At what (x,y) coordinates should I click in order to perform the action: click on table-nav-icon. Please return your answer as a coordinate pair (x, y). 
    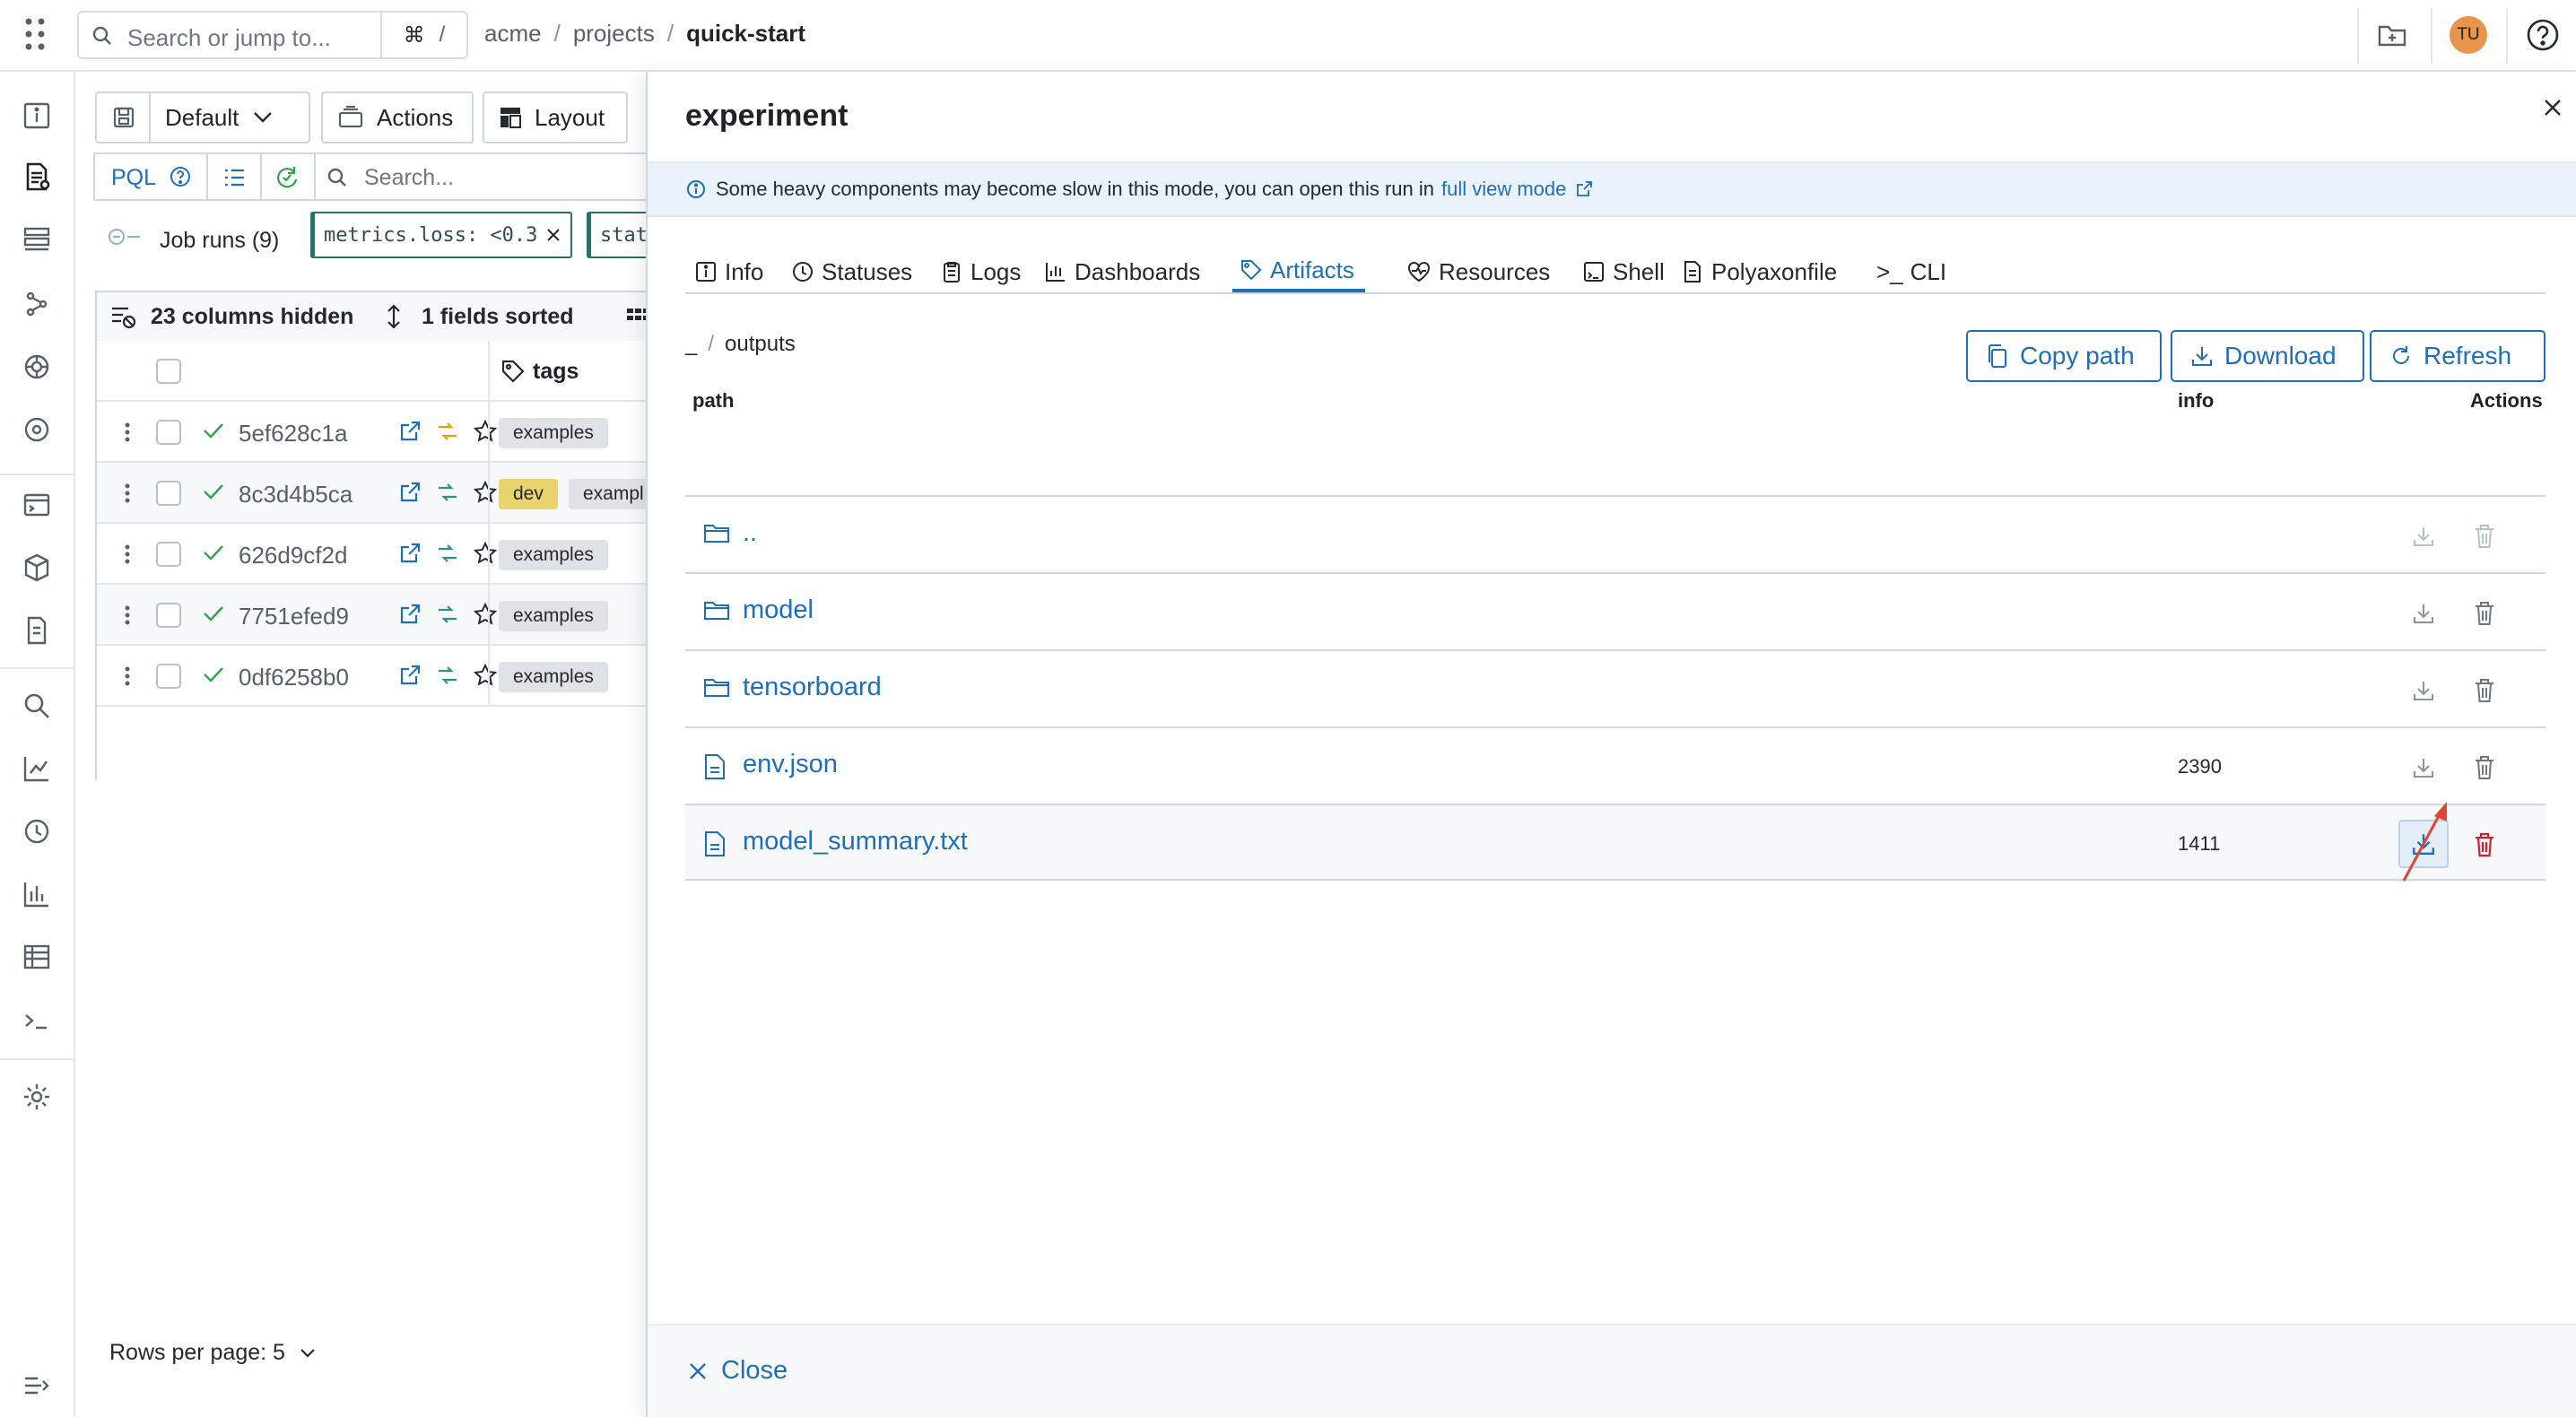
    Looking at the image, I should click on (37, 957).